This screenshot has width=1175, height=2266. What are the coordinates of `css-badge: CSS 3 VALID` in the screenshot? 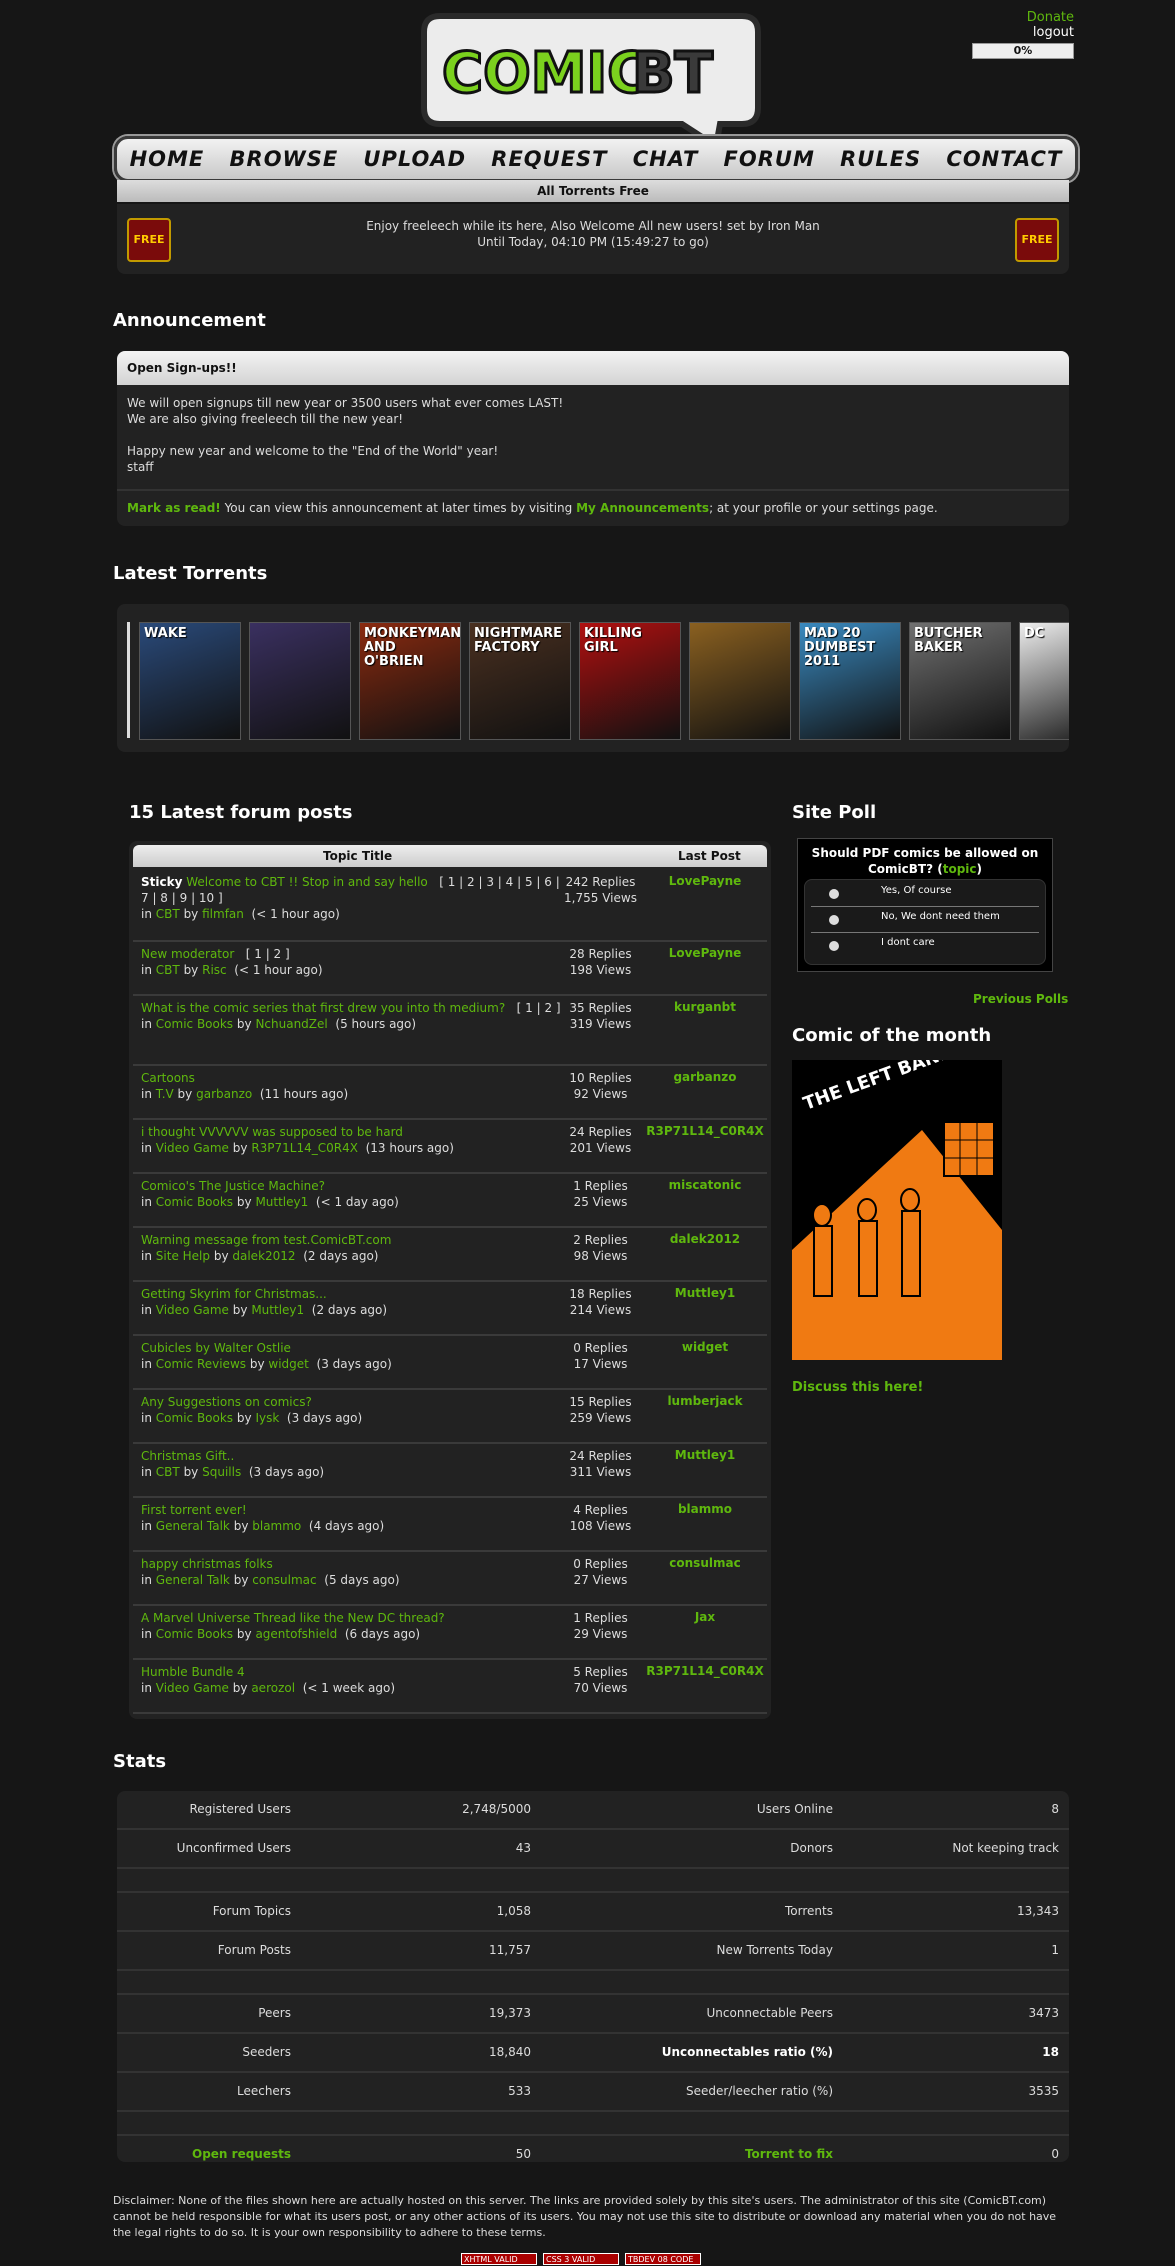 It's located at (581, 2259).